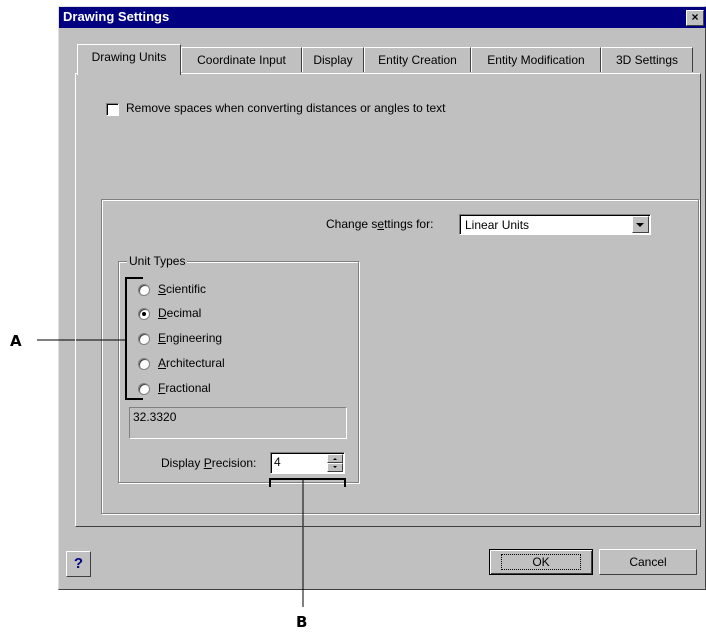 The height and width of the screenshot is (637, 706). What do you see at coordinates (129, 57) in the screenshot?
I see `tab-label: Drawing Units` at bounding box center [129, 57].